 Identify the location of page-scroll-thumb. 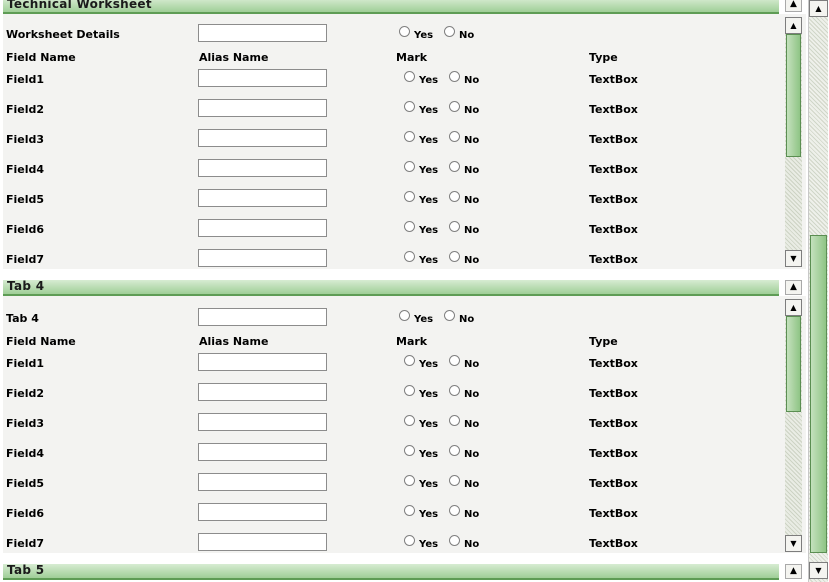
(818, 394).